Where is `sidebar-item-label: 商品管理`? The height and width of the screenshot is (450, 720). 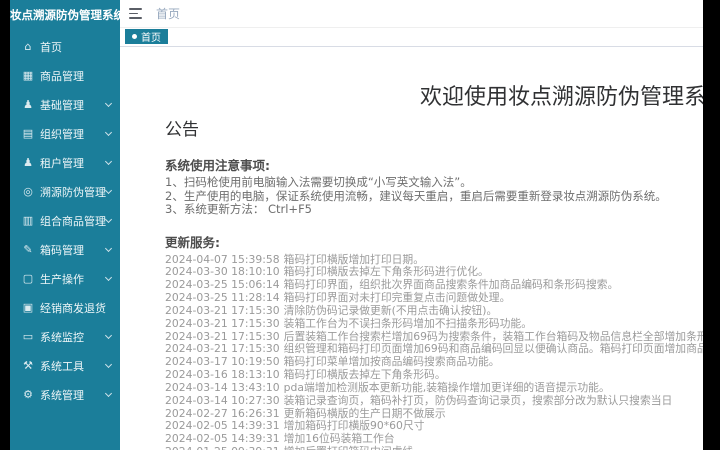
sidebar-item-label: 商品管理 is located at coordinates (62, 76).